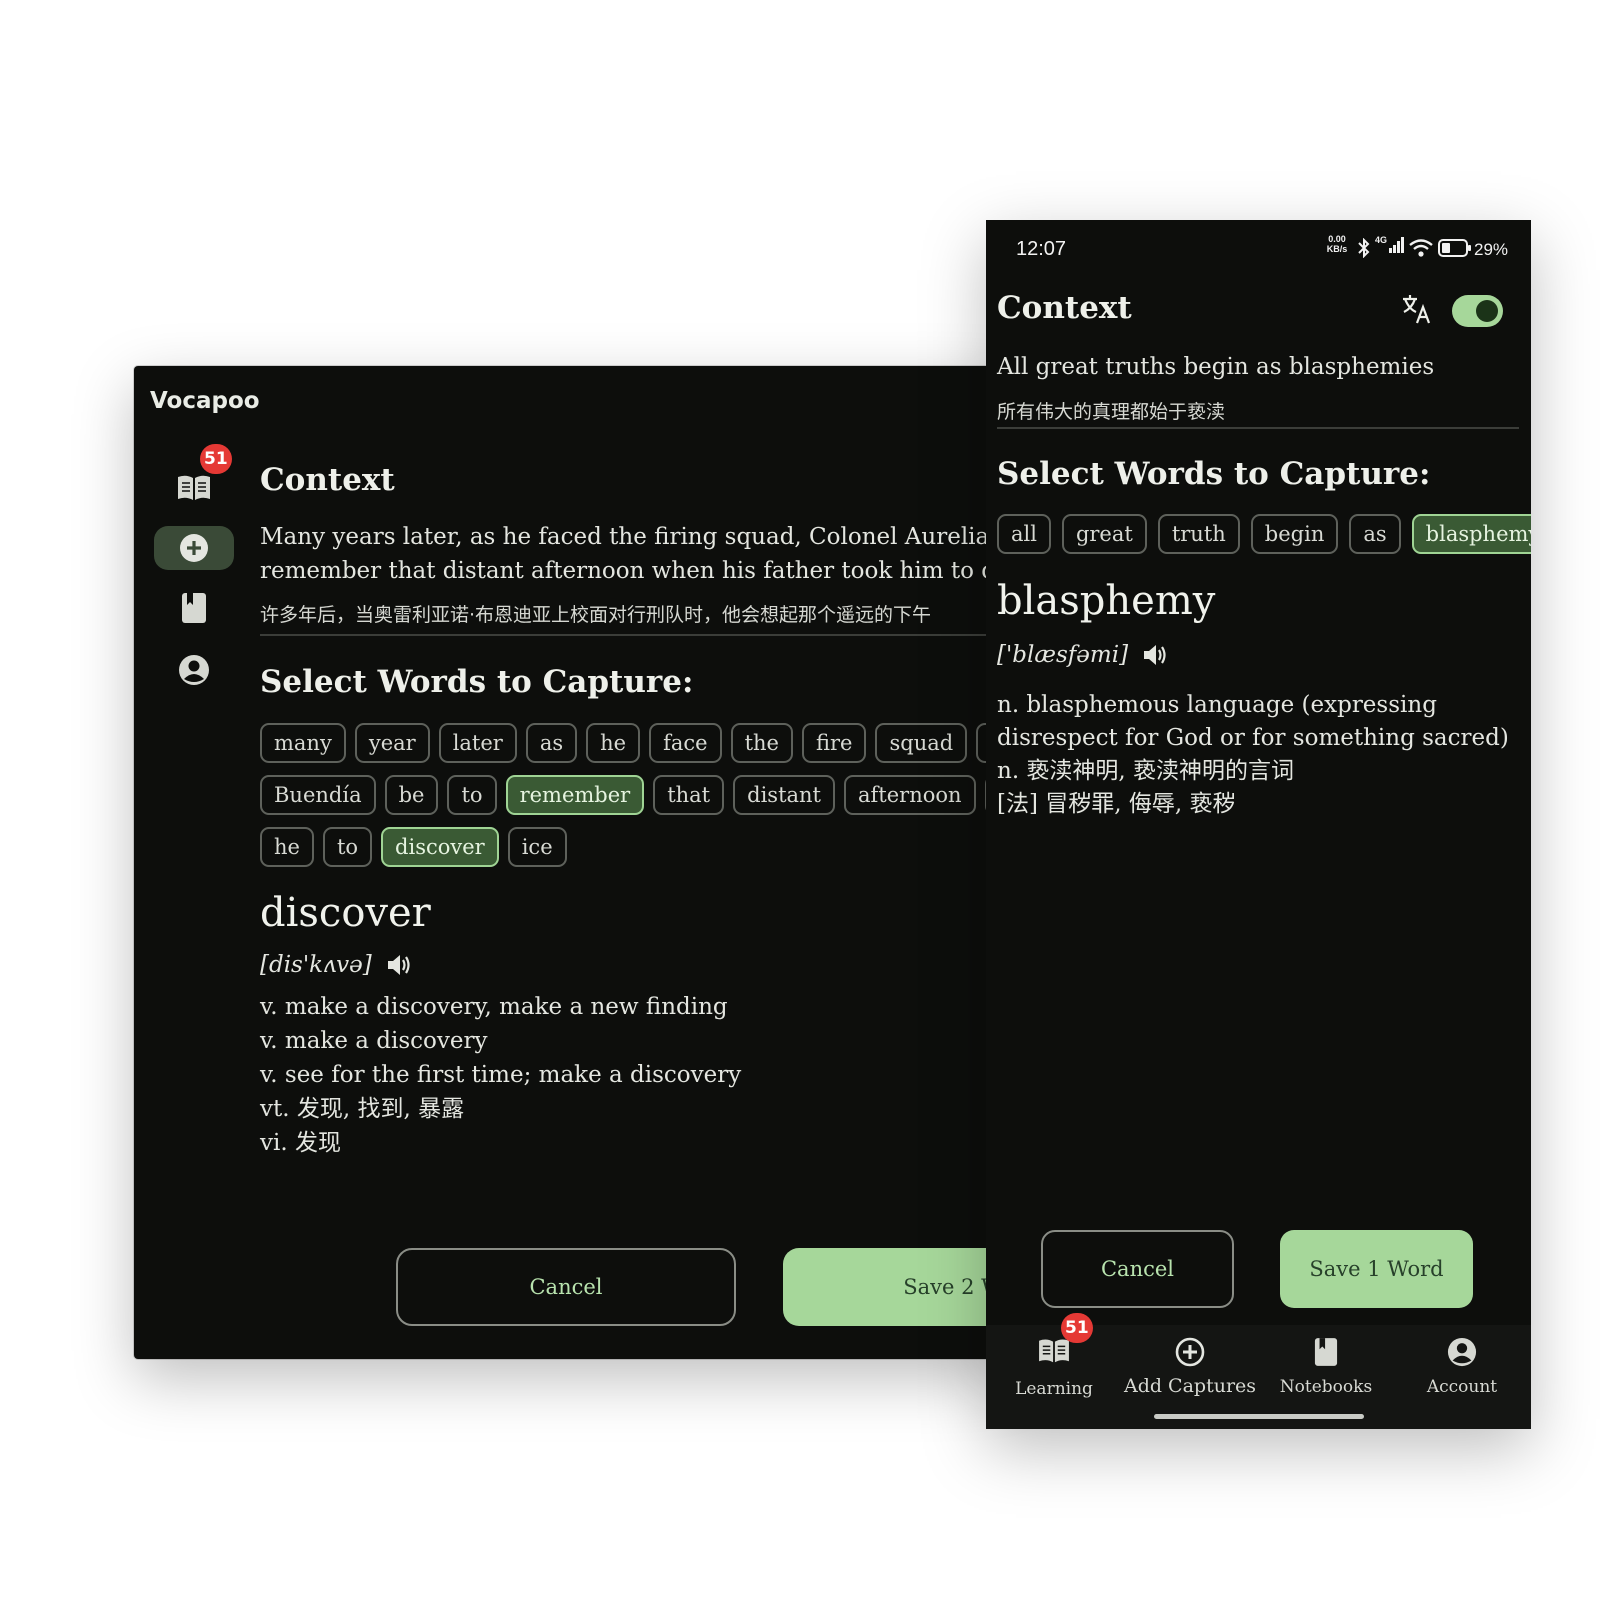 The width and height of the screenshot is (1600, 1600). I want to click on word-chip: be, so click(411, 795).